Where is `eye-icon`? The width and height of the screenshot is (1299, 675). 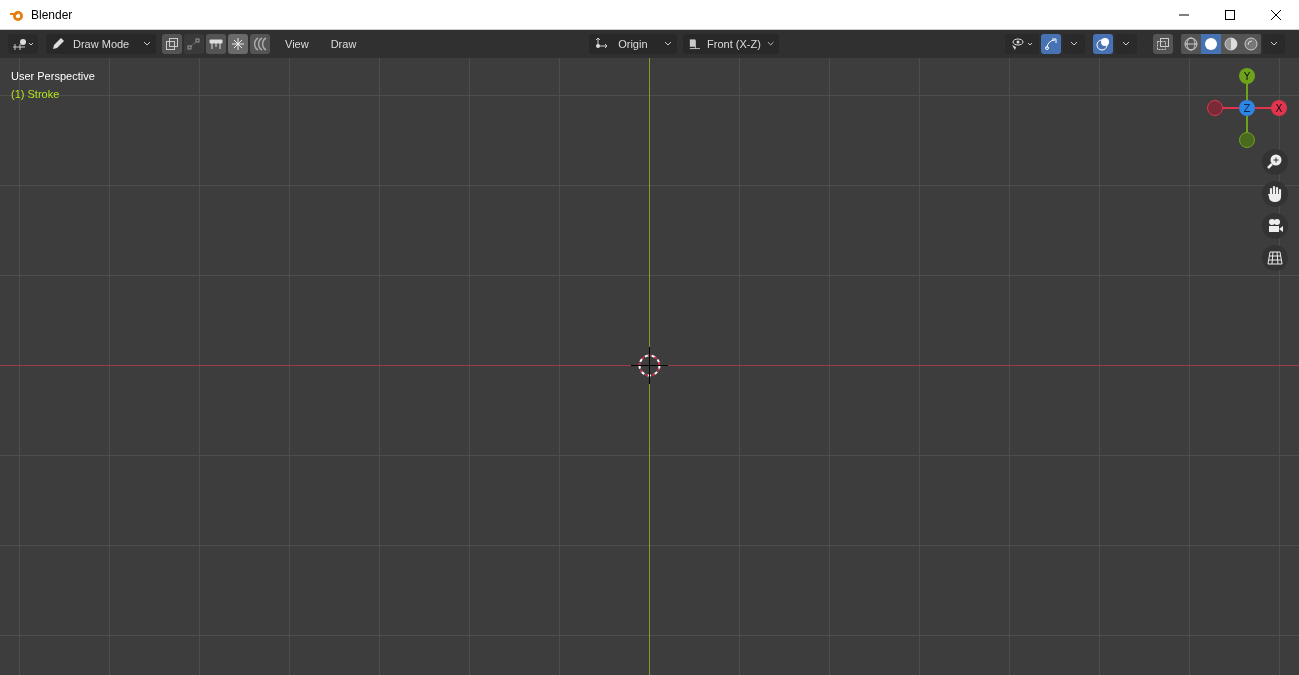
eye-icon is located at coordinates (1022, 44).